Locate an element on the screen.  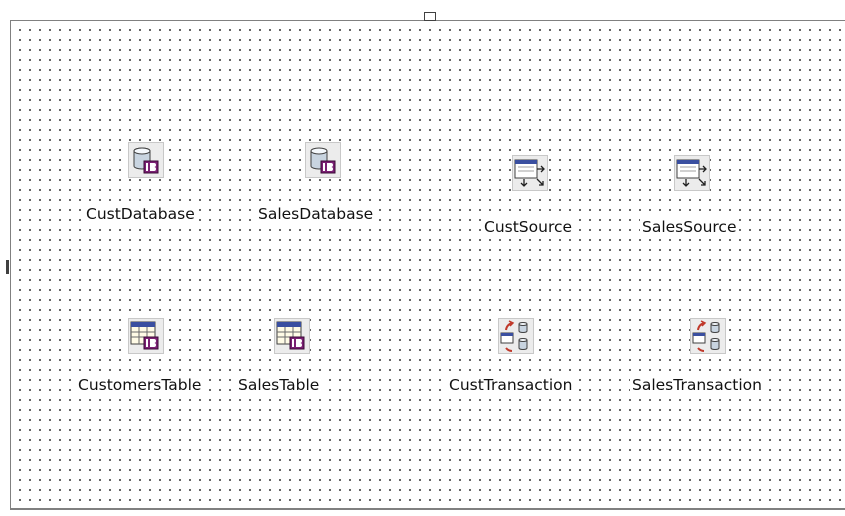
resize-handle-left is located at coordinates (7, 267).